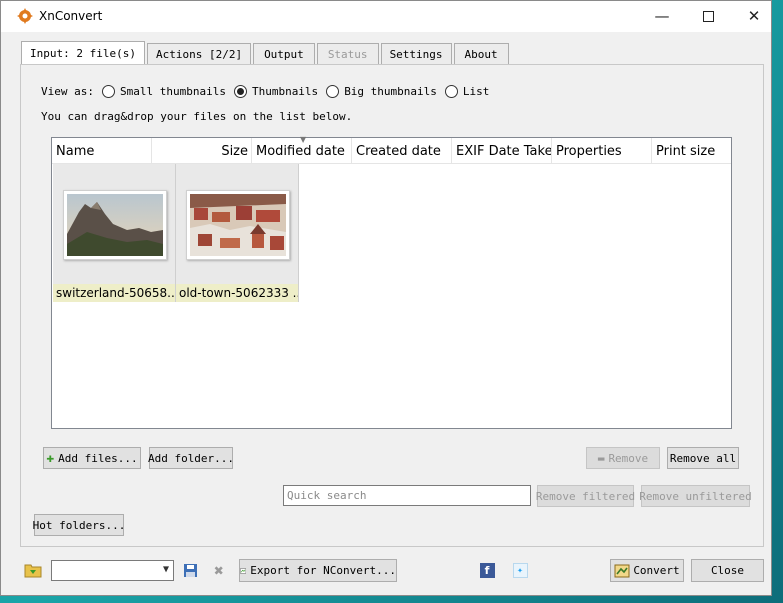 The height and width of the screenshot is (603, 783). What do you see at coordinates (727, 570) in the screenshot?
I see `close-button: Close` at bounding box center [727, 570].